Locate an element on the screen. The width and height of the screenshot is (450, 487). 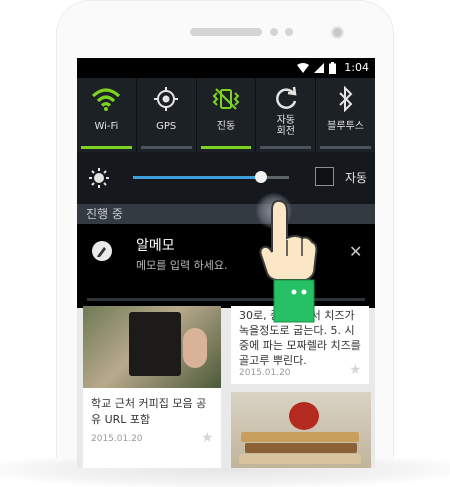
notification-title: 알메모 is located at coordinates (155, 246).